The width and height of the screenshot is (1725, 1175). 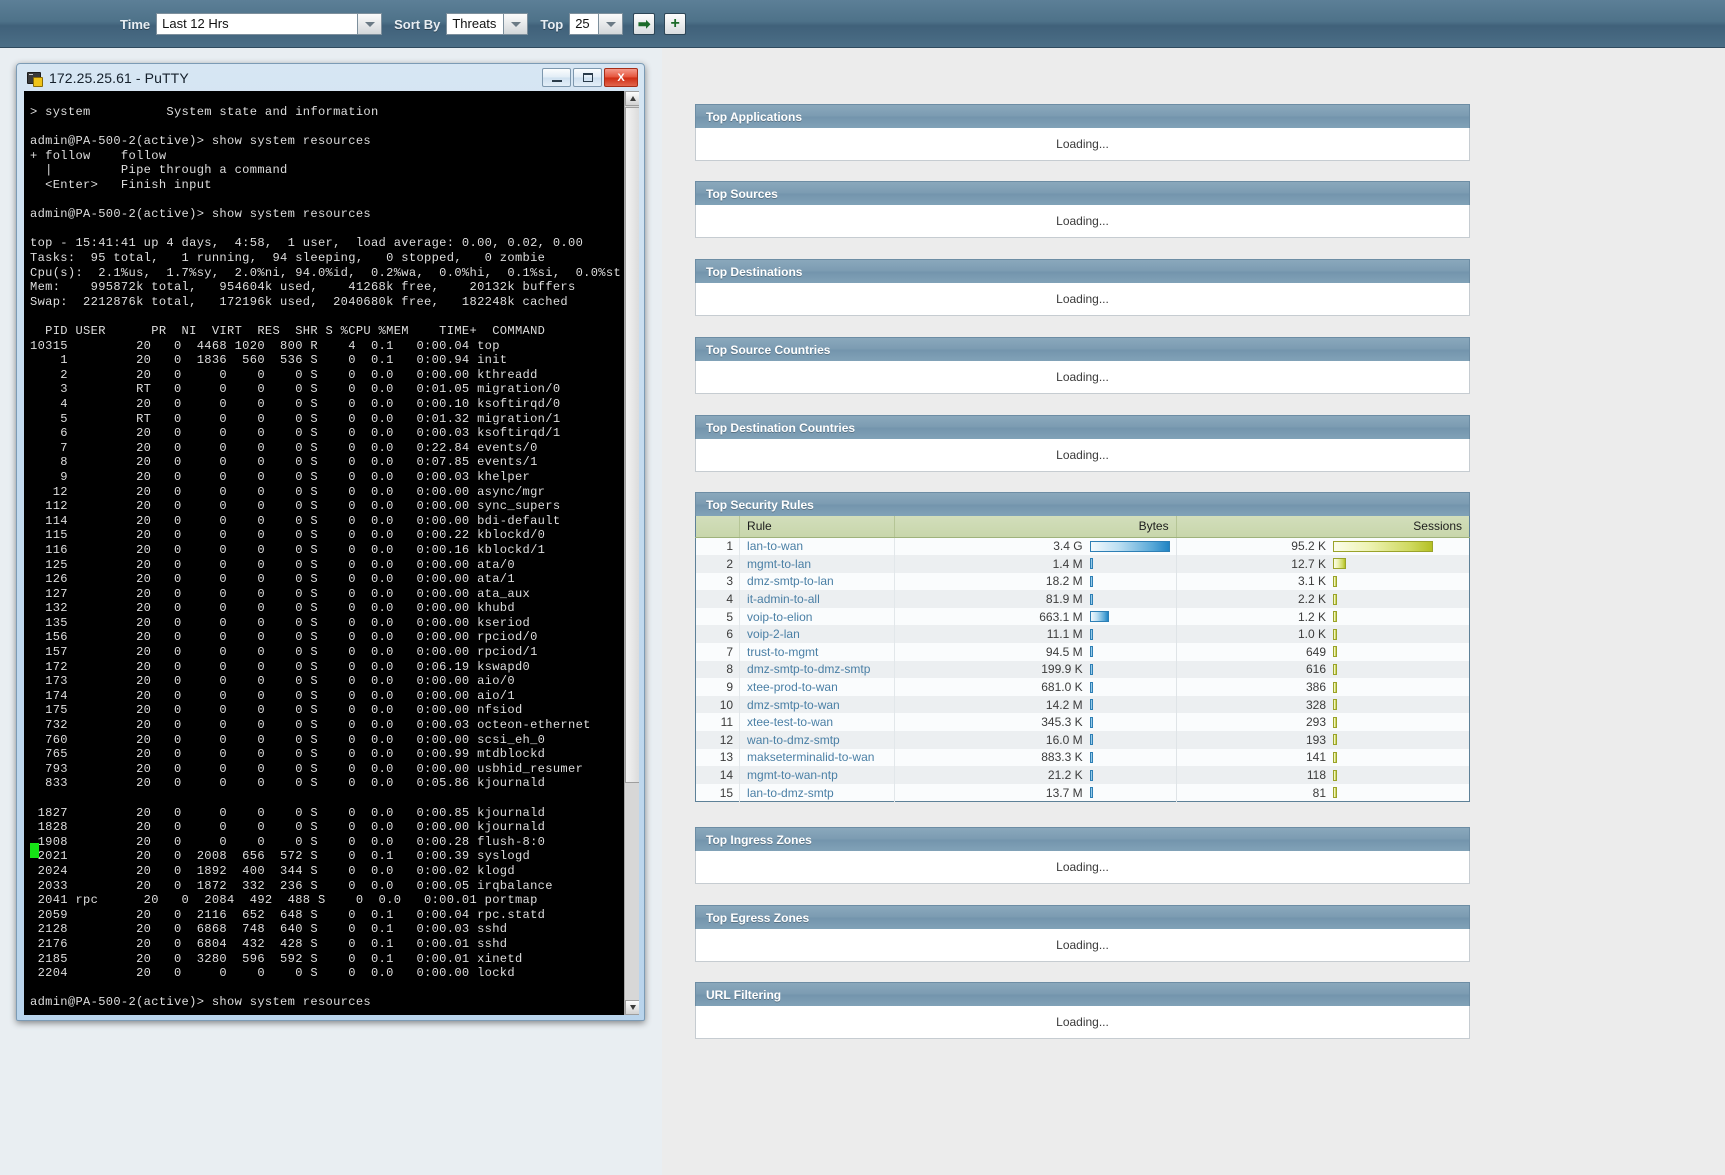 I want to click on table-row: 1 lan-to-wan 3.4 G 95.2 K, so click(x=1082, y=546).